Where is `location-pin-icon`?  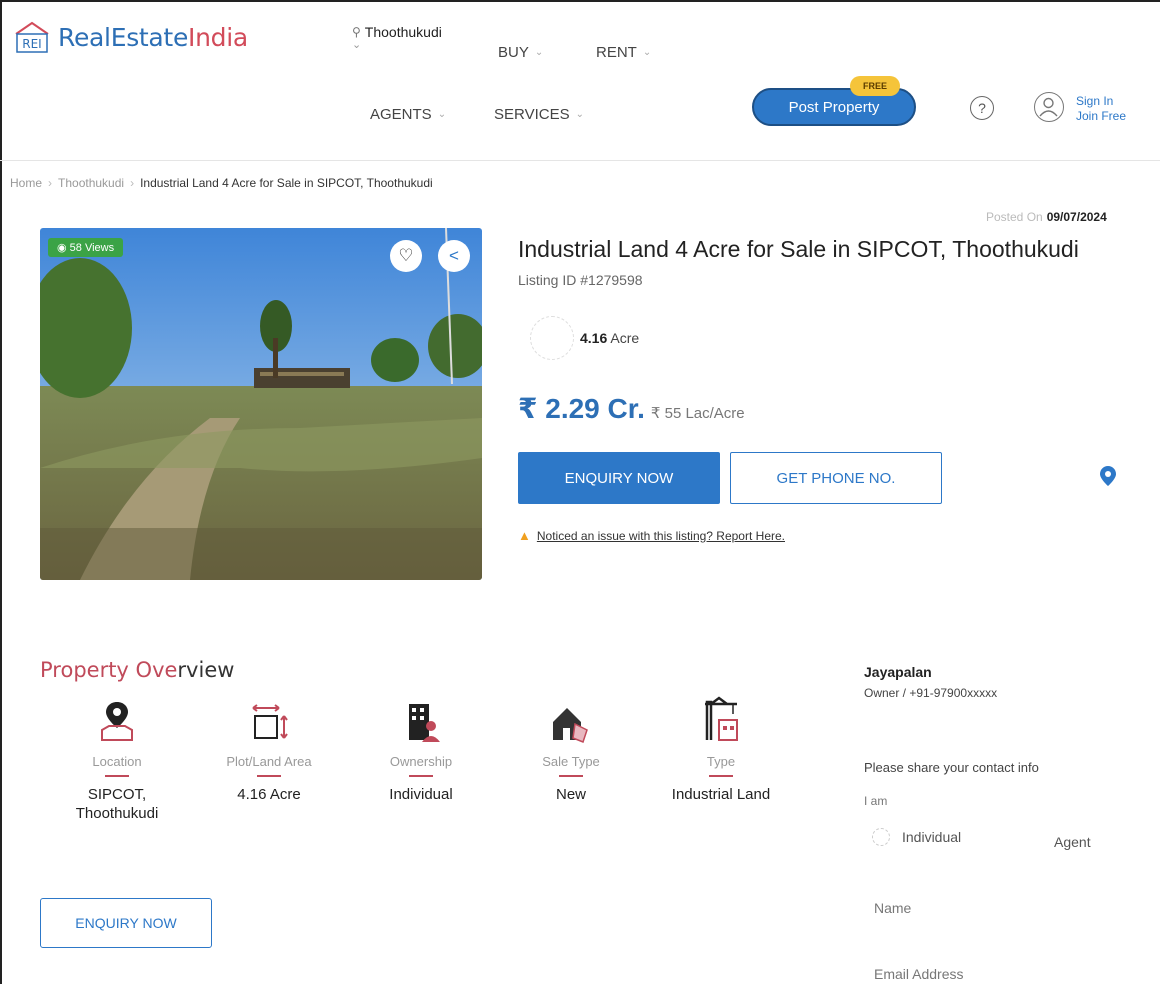
location-pin-icon is located at coordinates (117, 719).